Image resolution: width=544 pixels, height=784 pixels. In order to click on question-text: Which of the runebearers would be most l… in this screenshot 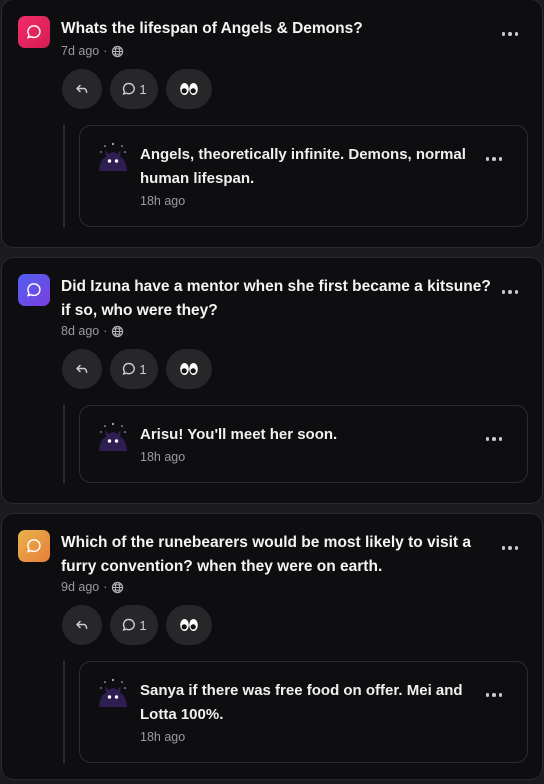, I will do `click(266, 554)`.